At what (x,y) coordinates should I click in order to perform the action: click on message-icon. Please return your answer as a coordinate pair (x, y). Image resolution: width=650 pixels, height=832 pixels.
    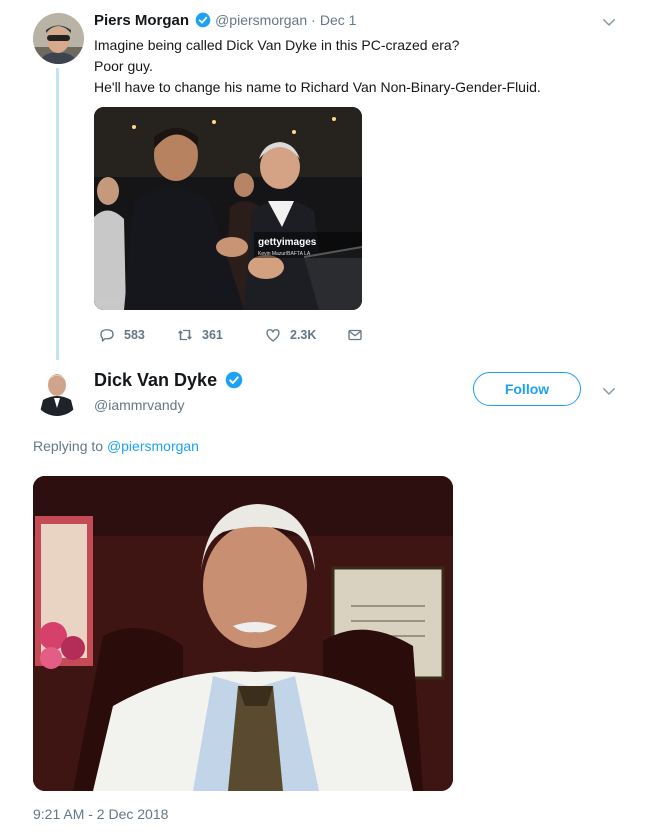
    Looking at the image, I should click on (355, 335).